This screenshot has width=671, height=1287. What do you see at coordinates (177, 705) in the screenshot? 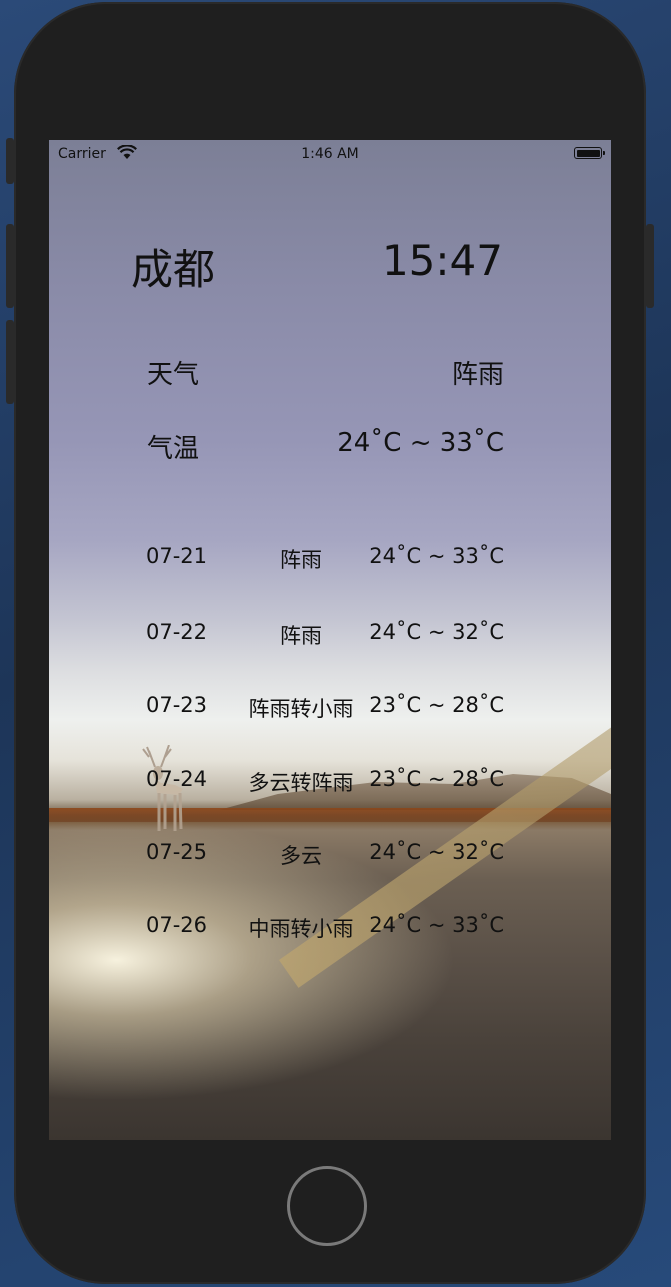
I see `forecast-date: 07-23` at bounding box center [177, 705].